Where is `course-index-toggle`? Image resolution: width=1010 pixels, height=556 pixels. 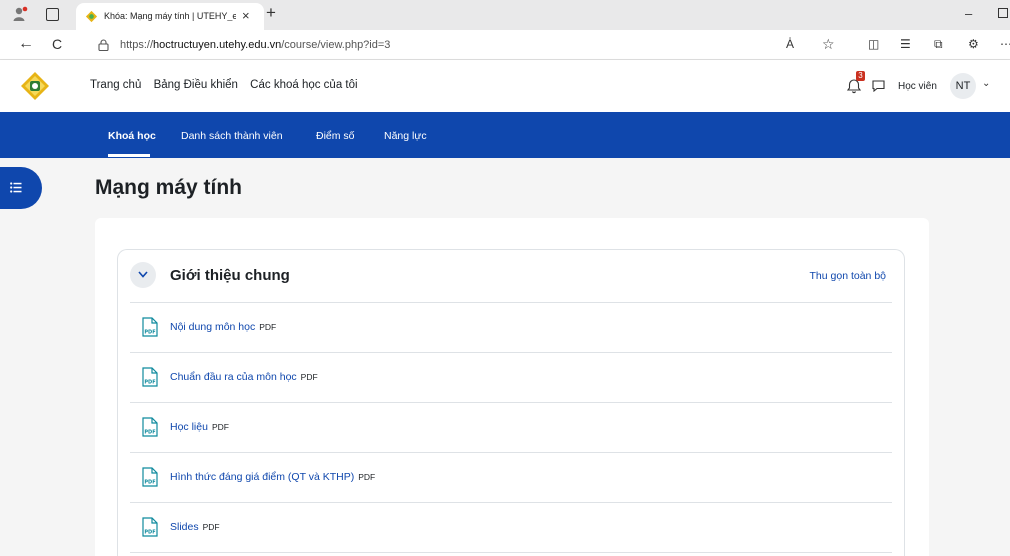
course-index-toggle is located at coordinates (21, 188).